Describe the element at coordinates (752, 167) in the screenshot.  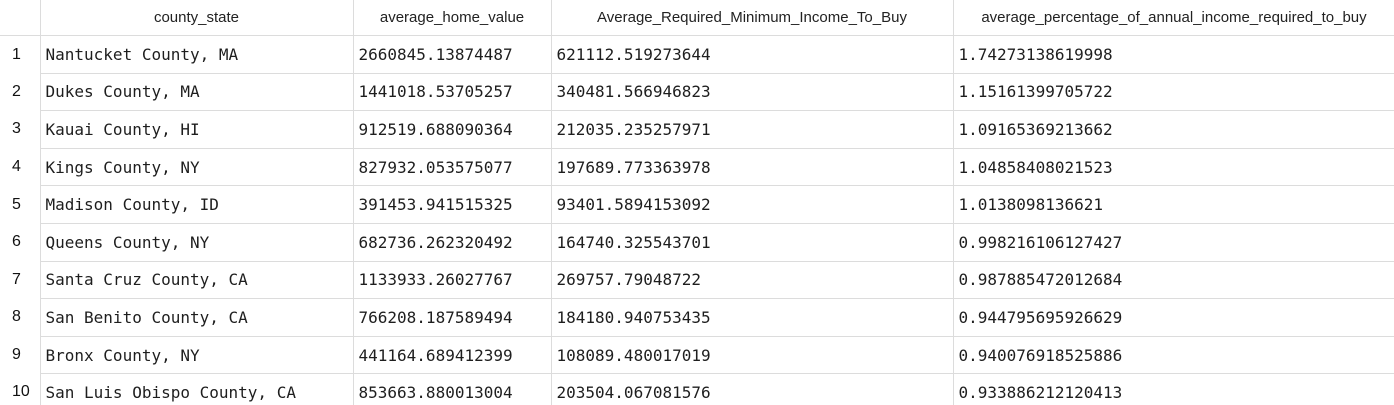
I see `cell-min-income: 197689.773363978` at that location.